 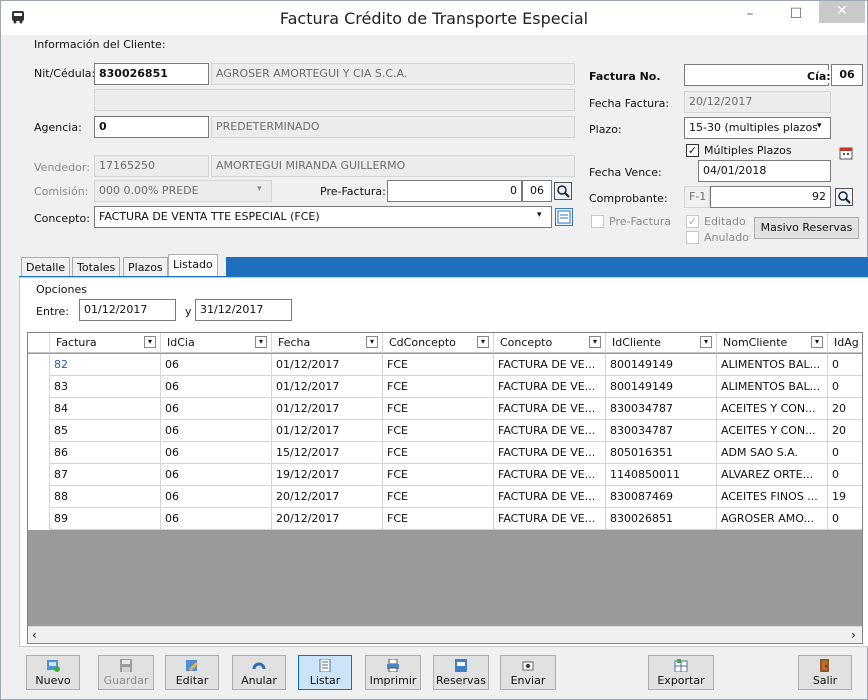 I want to click on salir-button: Salir, so click(x=825, y=672).